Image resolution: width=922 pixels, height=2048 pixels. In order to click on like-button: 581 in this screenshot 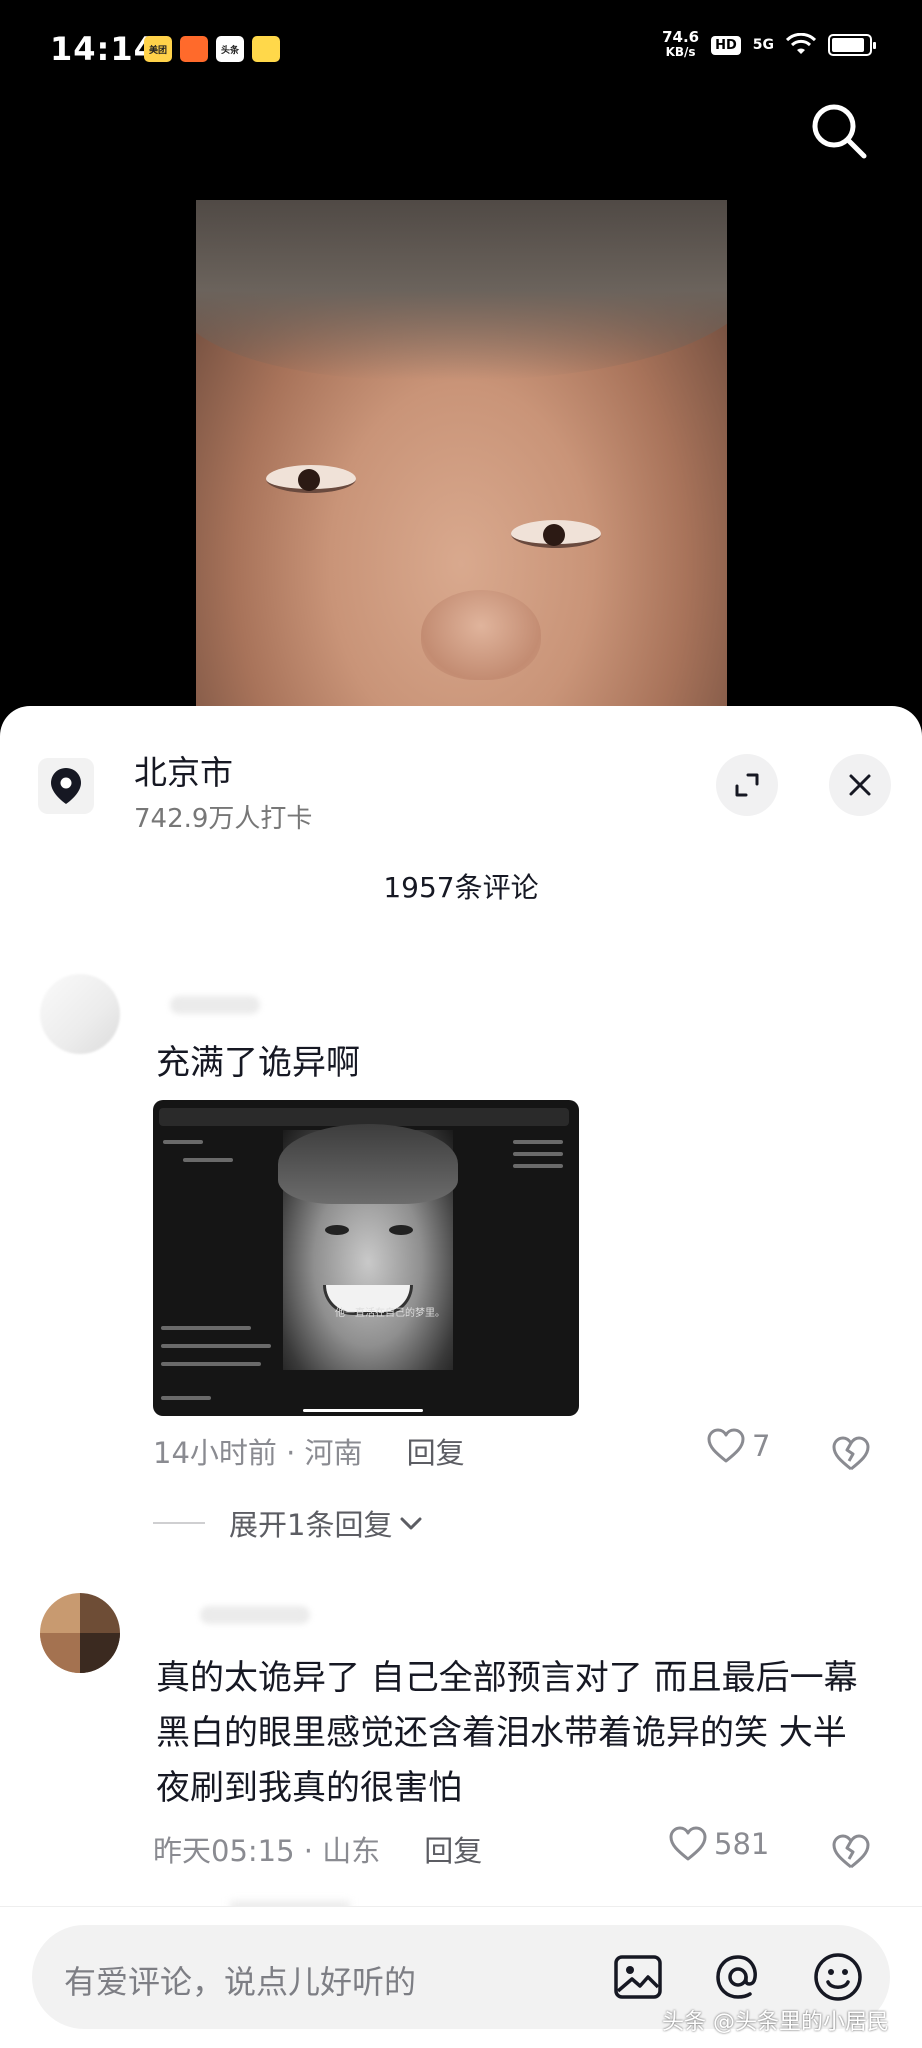, I will do `click(718, 1844)`.